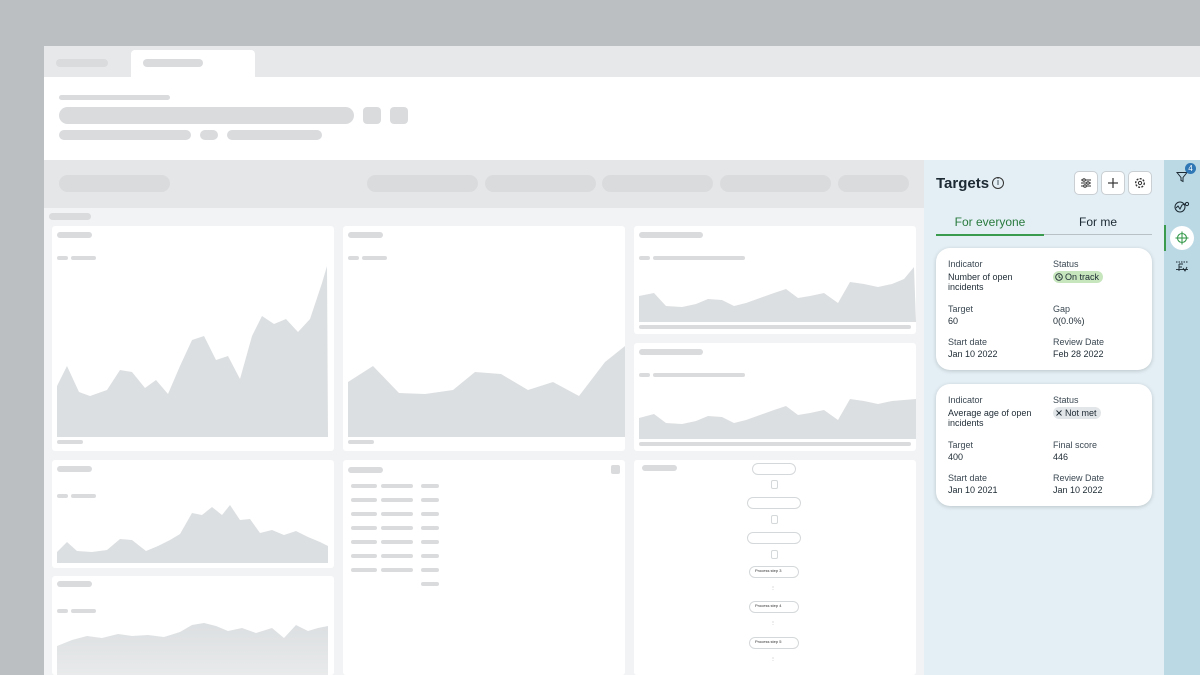 The width and height of the screenshot is (1200, 675). What do you see at coordinates (1081, 413) in the screenshot?
I see `status-text: Not met` at bounding box center [1081, 413].